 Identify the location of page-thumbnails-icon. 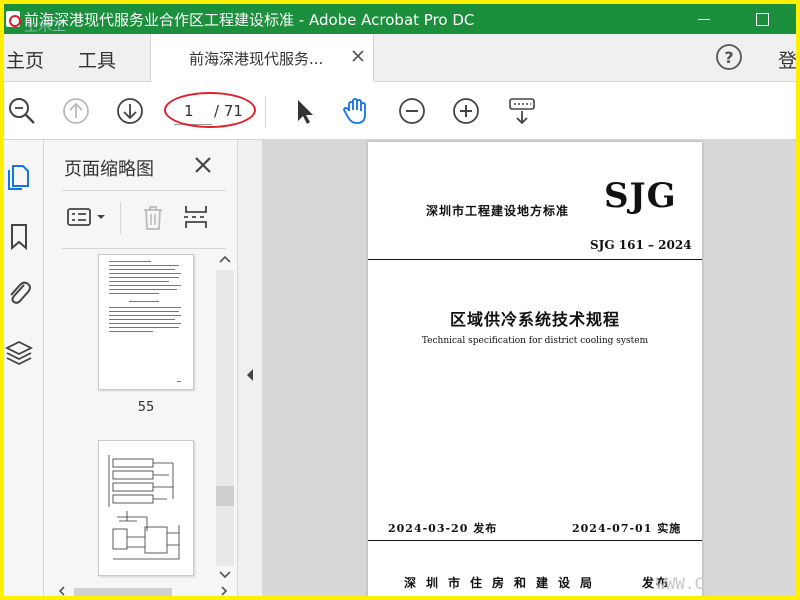
(19, 176).